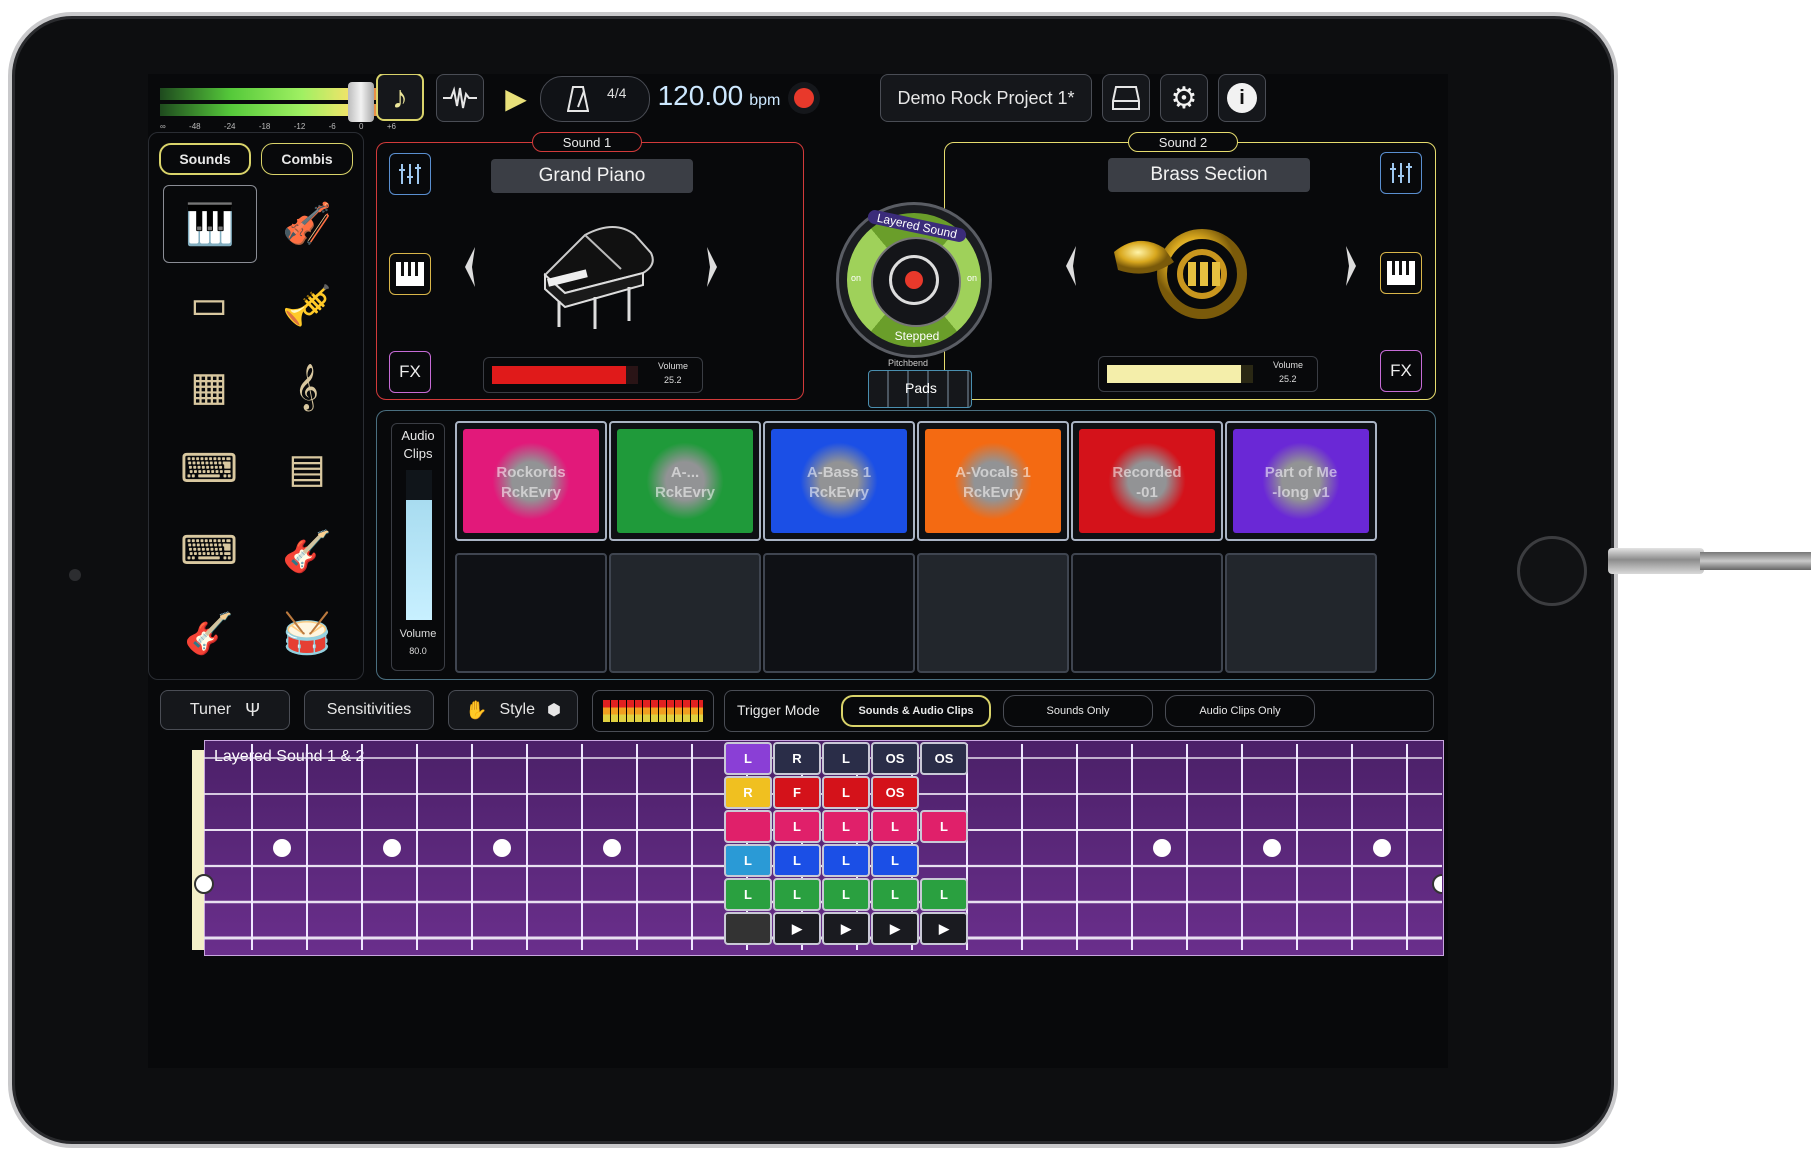 This screenshot has width=1811, height=1152. I want to click on keyboard-icon, so click(410, 274).